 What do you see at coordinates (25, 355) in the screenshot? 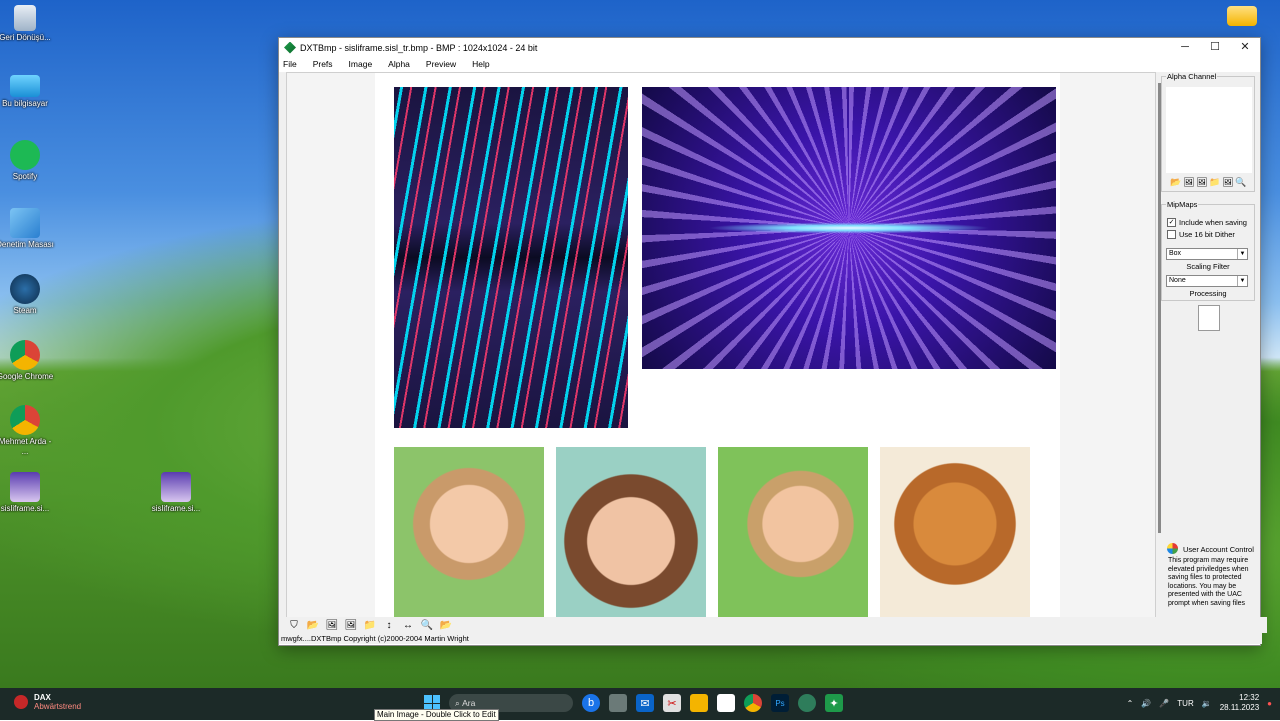
I see `chrome-icon` at bounding box center [25, 355].